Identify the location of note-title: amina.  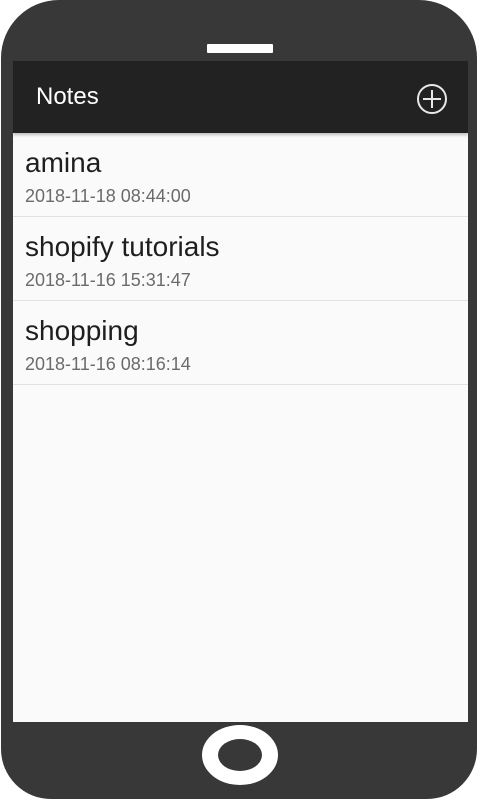
(63, 162).